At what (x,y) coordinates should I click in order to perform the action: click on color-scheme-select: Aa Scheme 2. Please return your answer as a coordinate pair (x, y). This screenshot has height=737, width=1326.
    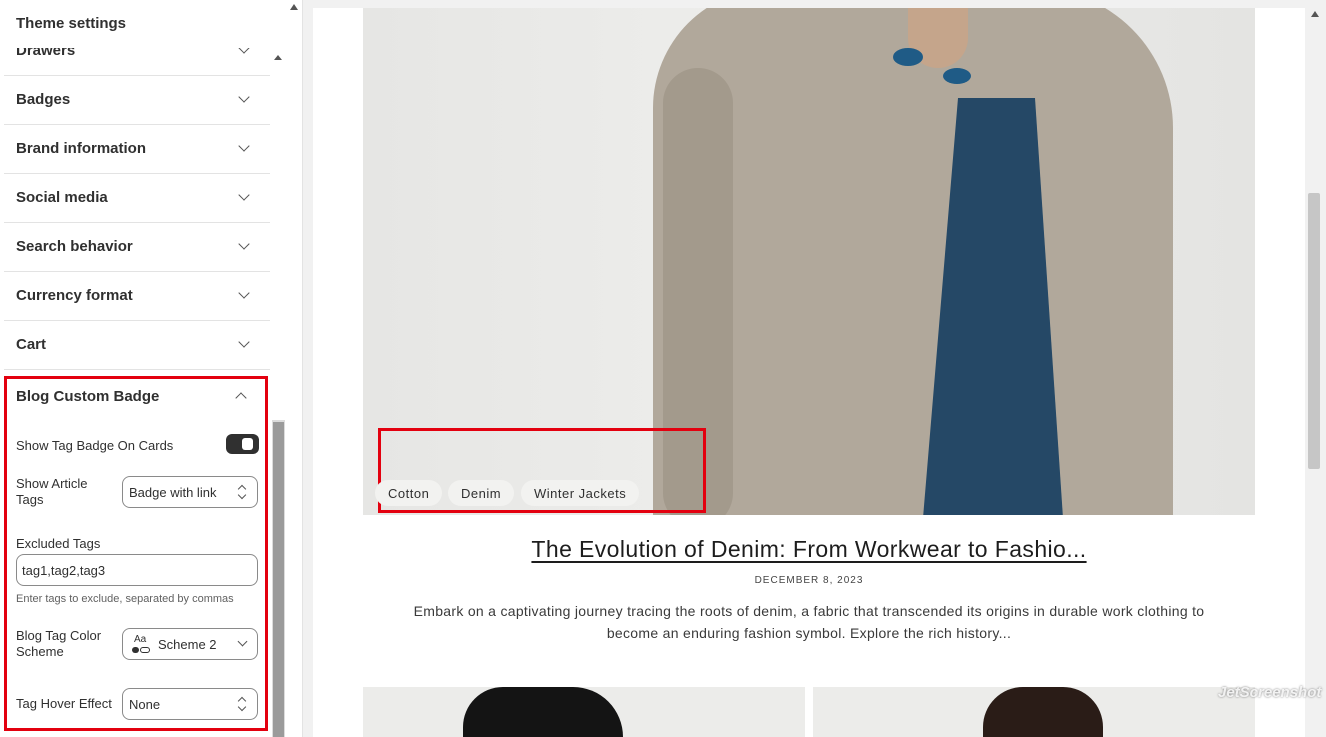
    Looking at the image, I should click on (190, 644).